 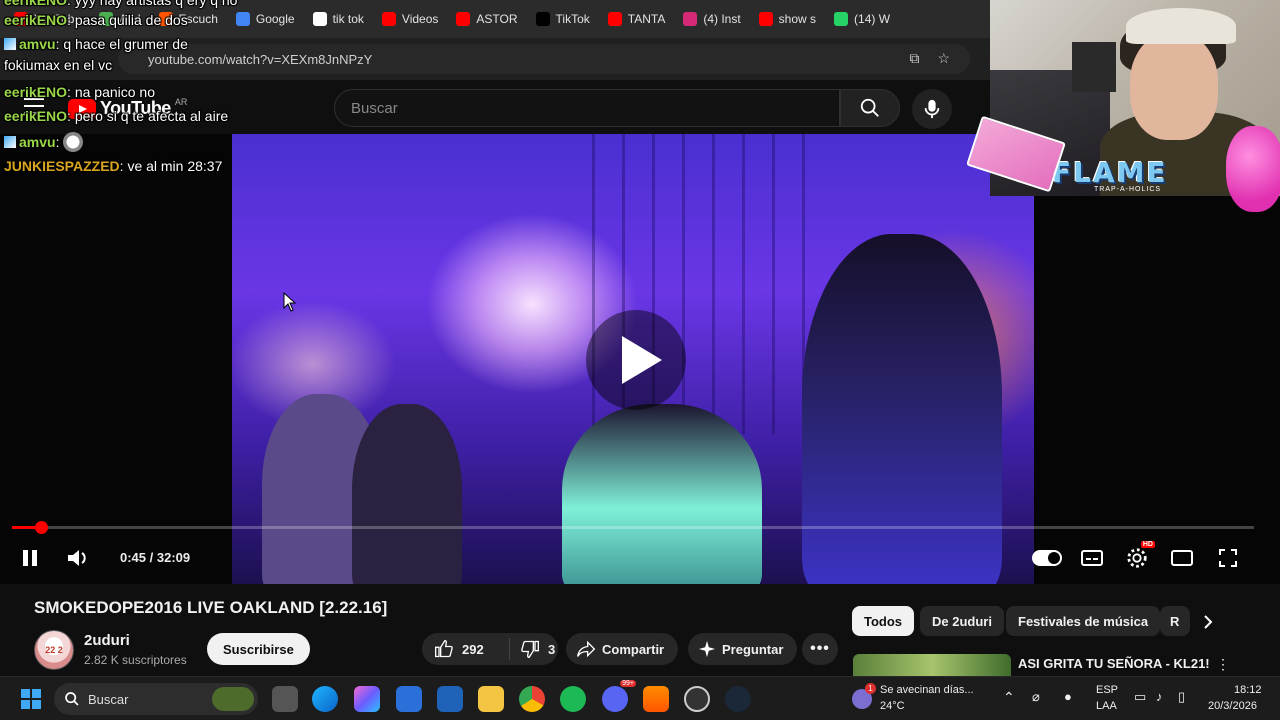 What do you see at coordinates (1175, 621) in the screenshot?
I see `filter-chip: R` at bounding box center [1175, 621].